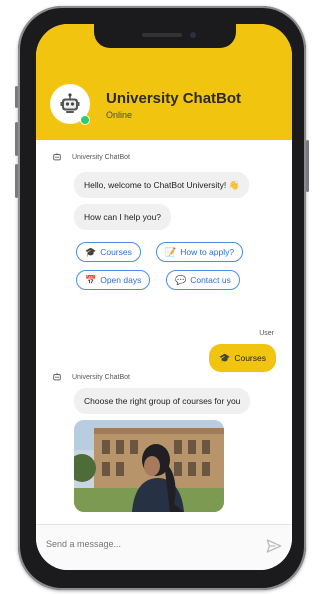 The image size is (320, 594). Describe the element at coordinates (171, 252) in the screenshot. I see `notepad-icon: 📝` at that location.